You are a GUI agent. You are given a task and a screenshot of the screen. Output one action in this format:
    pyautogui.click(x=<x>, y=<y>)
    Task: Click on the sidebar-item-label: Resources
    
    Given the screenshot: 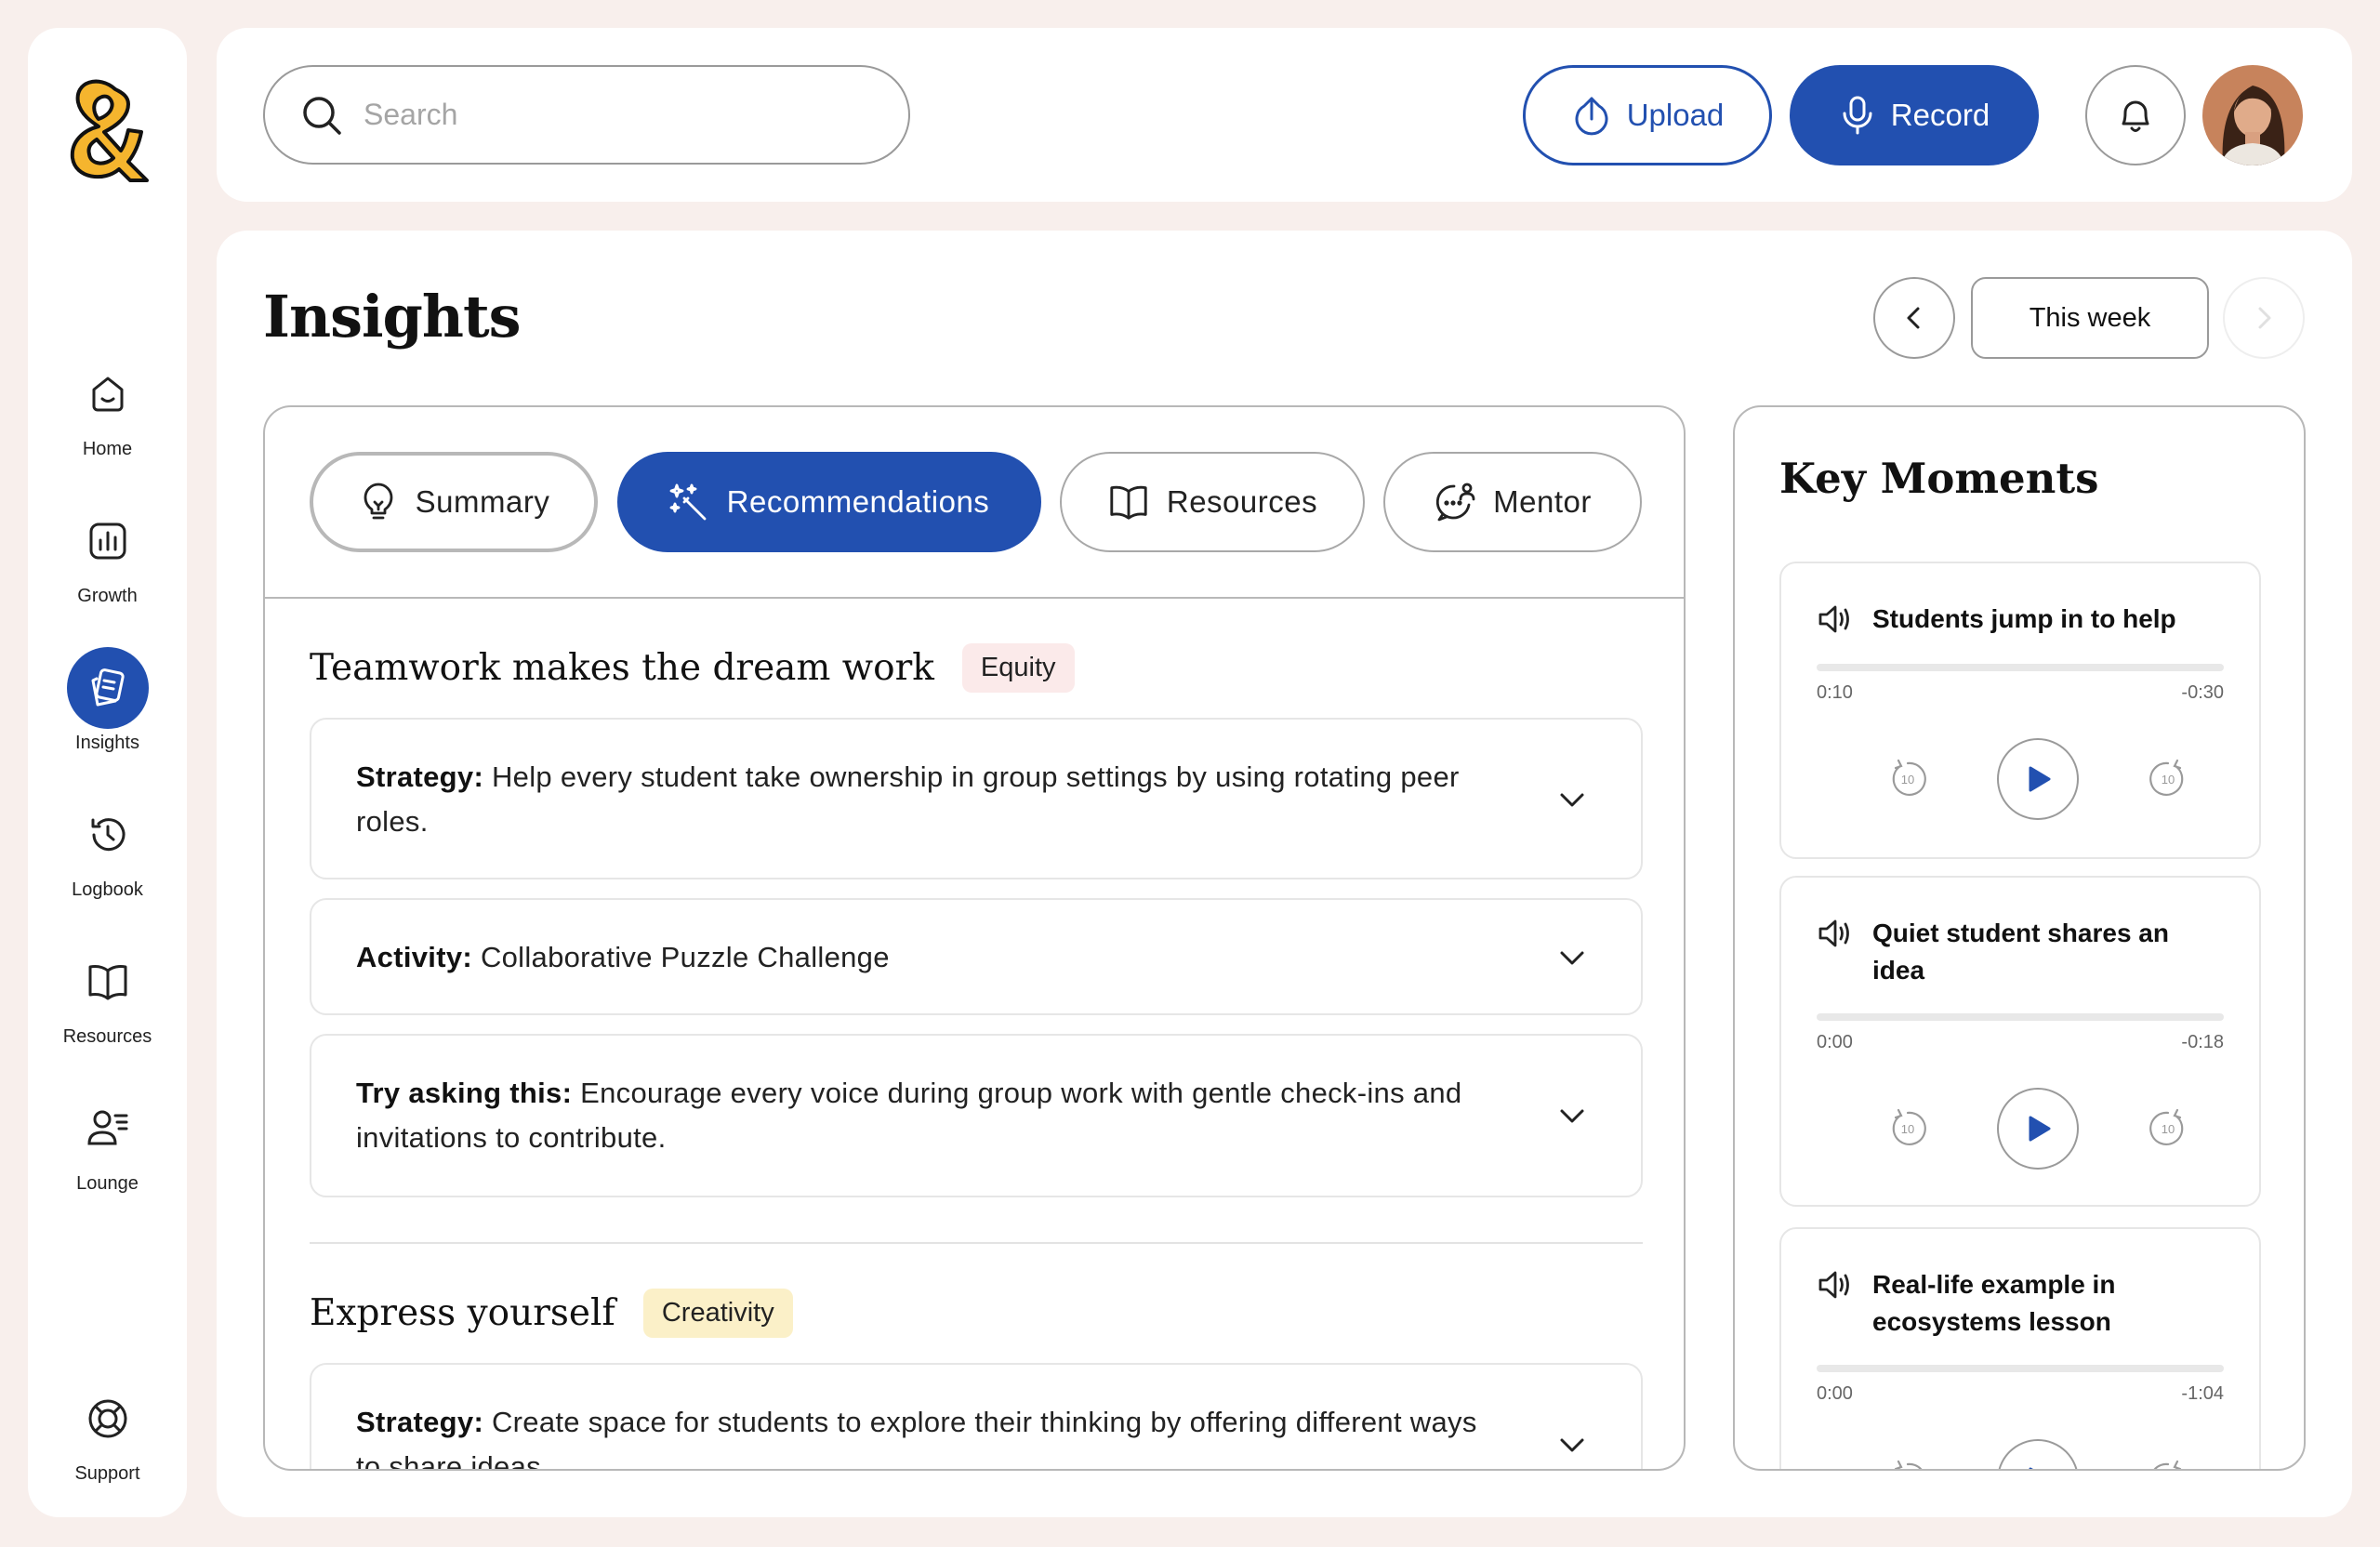 What is the action you would take?
    pyautogui.click(x=107, y=1036)
    